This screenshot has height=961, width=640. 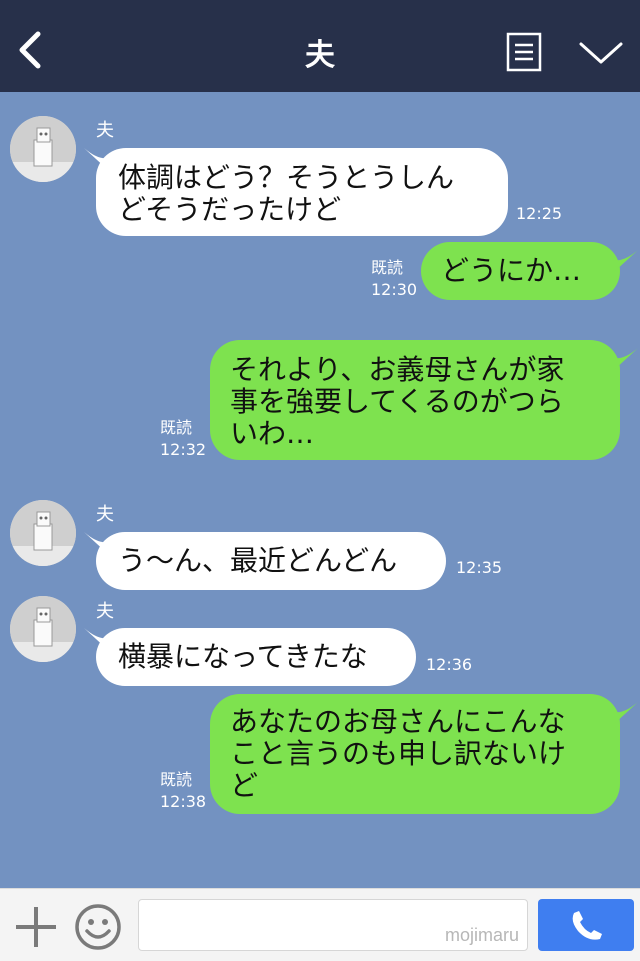 I want to click on chevron-down-icon, so click(x=601, y=53).